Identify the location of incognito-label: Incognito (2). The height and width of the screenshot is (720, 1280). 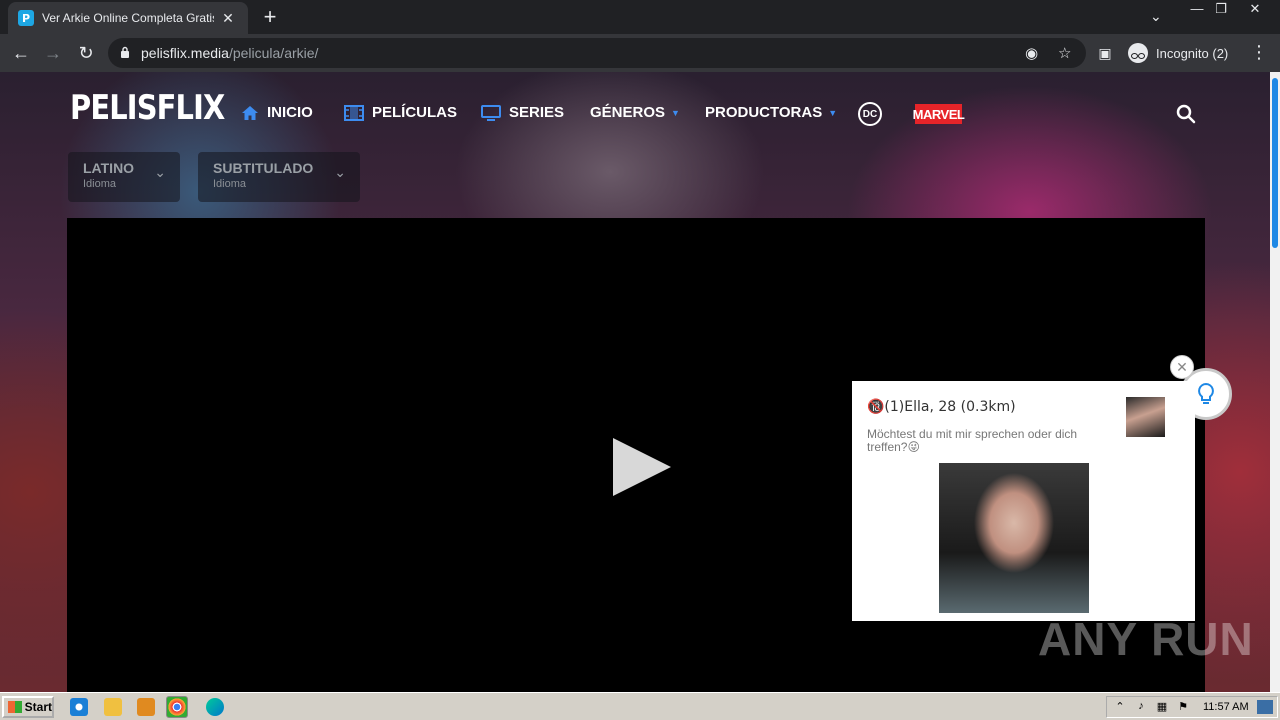
(1192, 53).